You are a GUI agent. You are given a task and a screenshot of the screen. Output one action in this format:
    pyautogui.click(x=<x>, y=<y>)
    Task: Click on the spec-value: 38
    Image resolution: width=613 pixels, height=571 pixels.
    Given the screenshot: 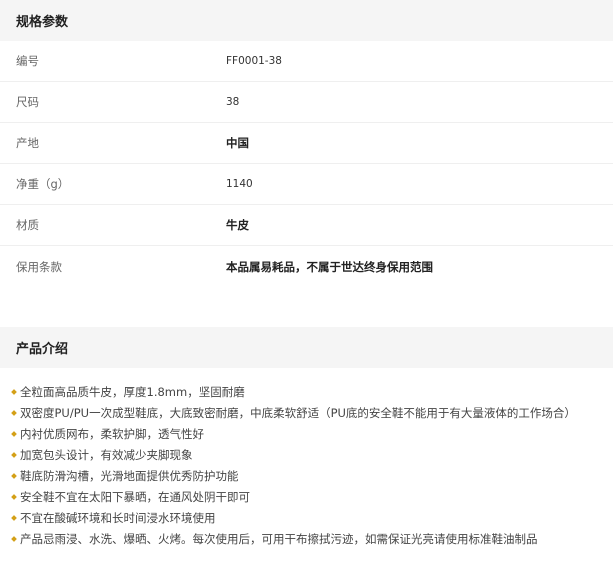 What is the action you would take?
    pyautogui.click(x=233, y=102)
    